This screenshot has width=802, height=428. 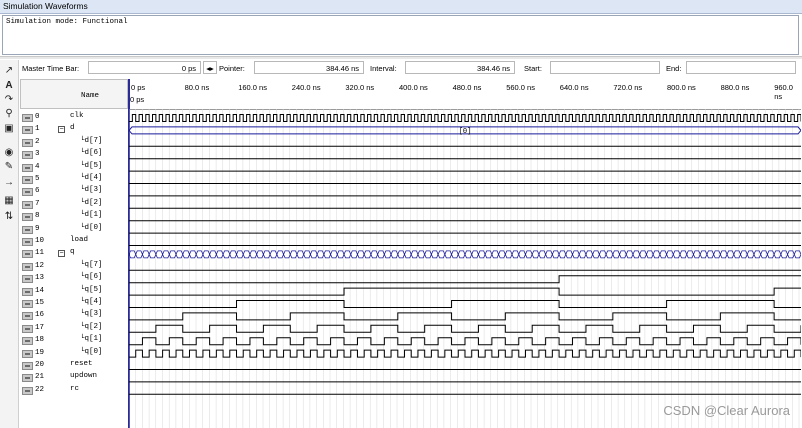 What do you see at coordinates (197, 87) in the screenshot?
I see `ruler-tick-label: 80.0 ns` at bounding box center [197, 87].